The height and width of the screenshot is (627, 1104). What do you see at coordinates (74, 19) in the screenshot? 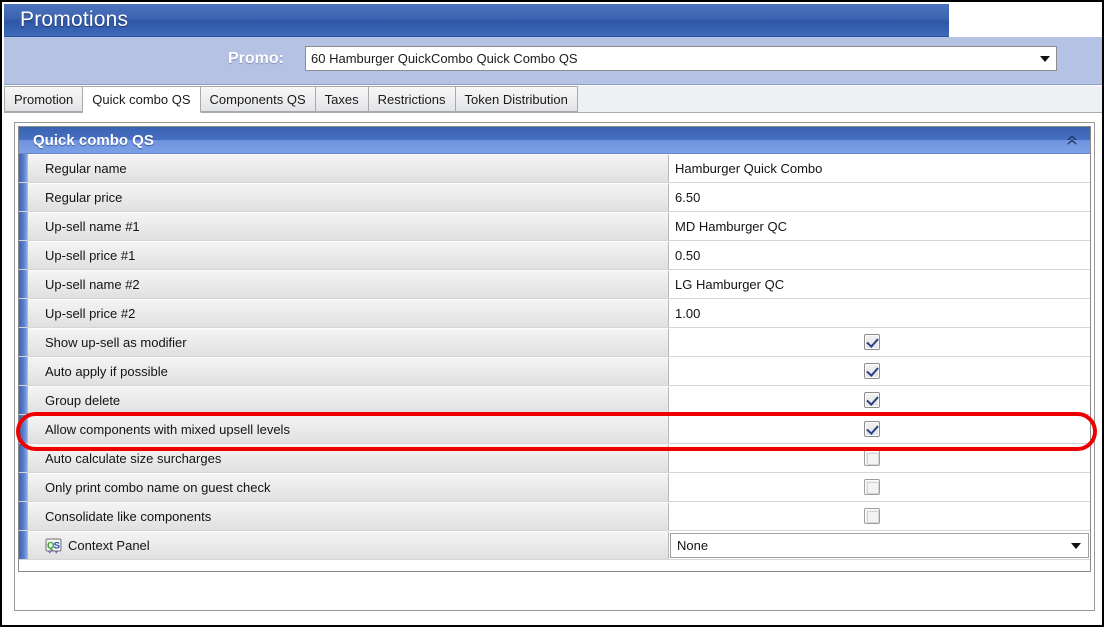
I see `page-title: Promotions` at bounding box center [74, 19].